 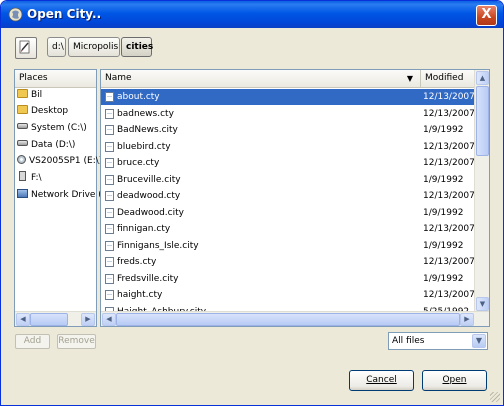 I want to click on place-item-data: Data (D:\), so click(x=46, y=145).